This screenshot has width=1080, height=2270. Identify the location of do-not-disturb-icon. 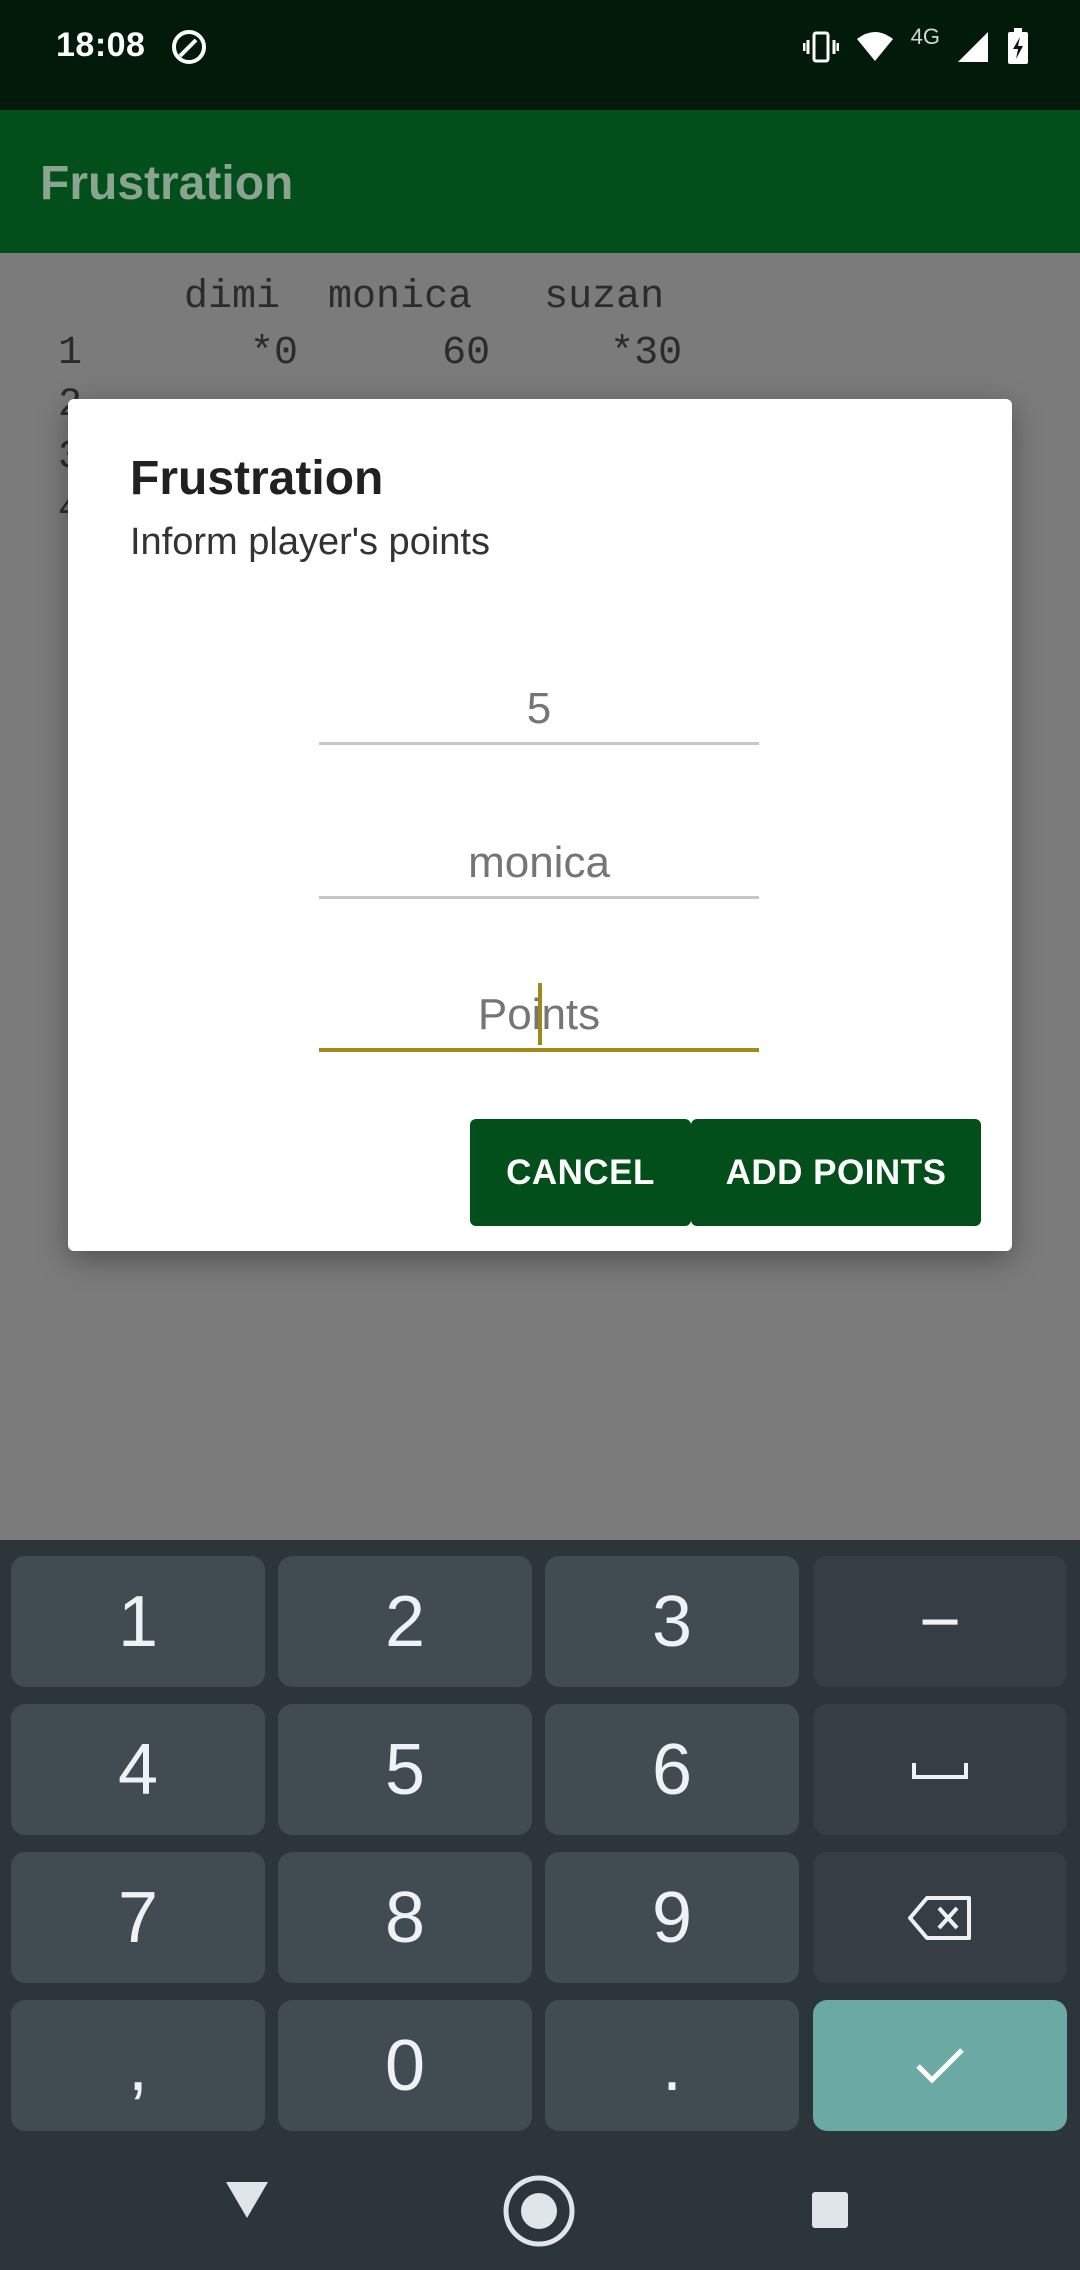
(189, 47).